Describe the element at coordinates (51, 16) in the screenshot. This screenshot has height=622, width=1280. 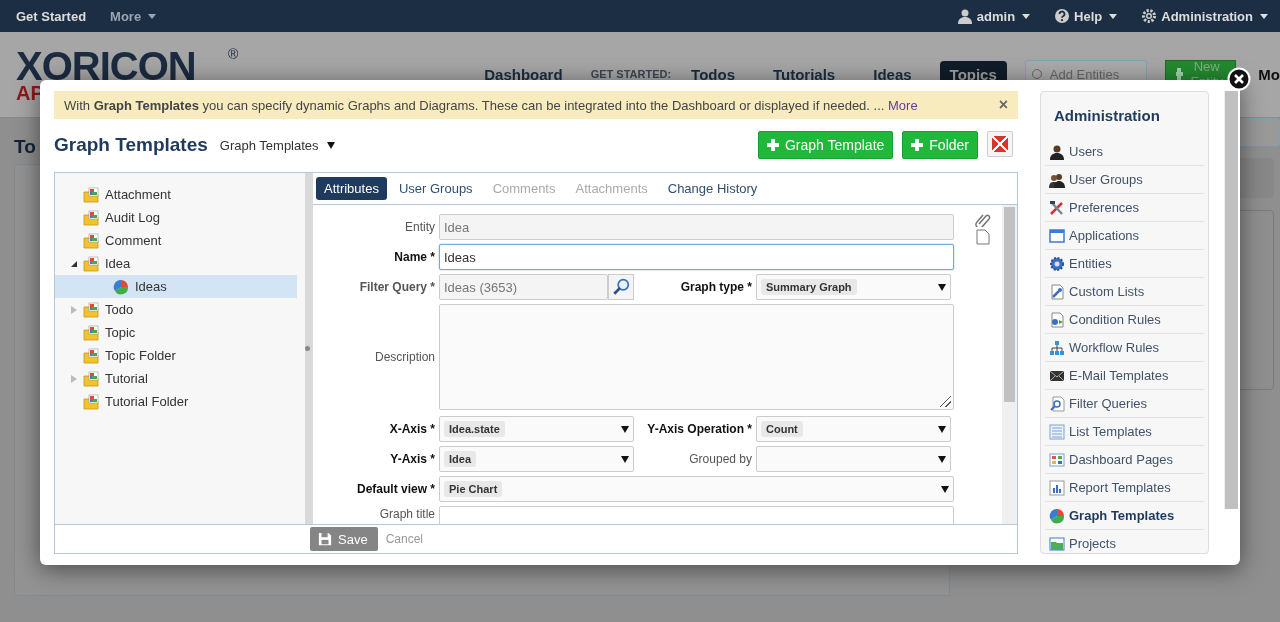
I see `nav-link: Get Started` at that location.